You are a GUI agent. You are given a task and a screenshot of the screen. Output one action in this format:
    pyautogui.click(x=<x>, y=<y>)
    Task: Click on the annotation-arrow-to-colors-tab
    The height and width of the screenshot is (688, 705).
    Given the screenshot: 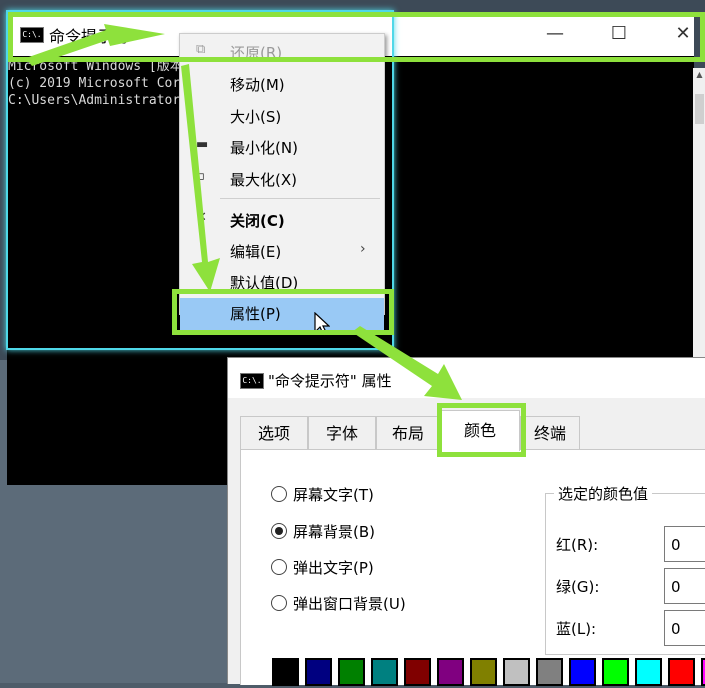 What is the action you would take?
    pyautogui.click(x=407, y=363)
    